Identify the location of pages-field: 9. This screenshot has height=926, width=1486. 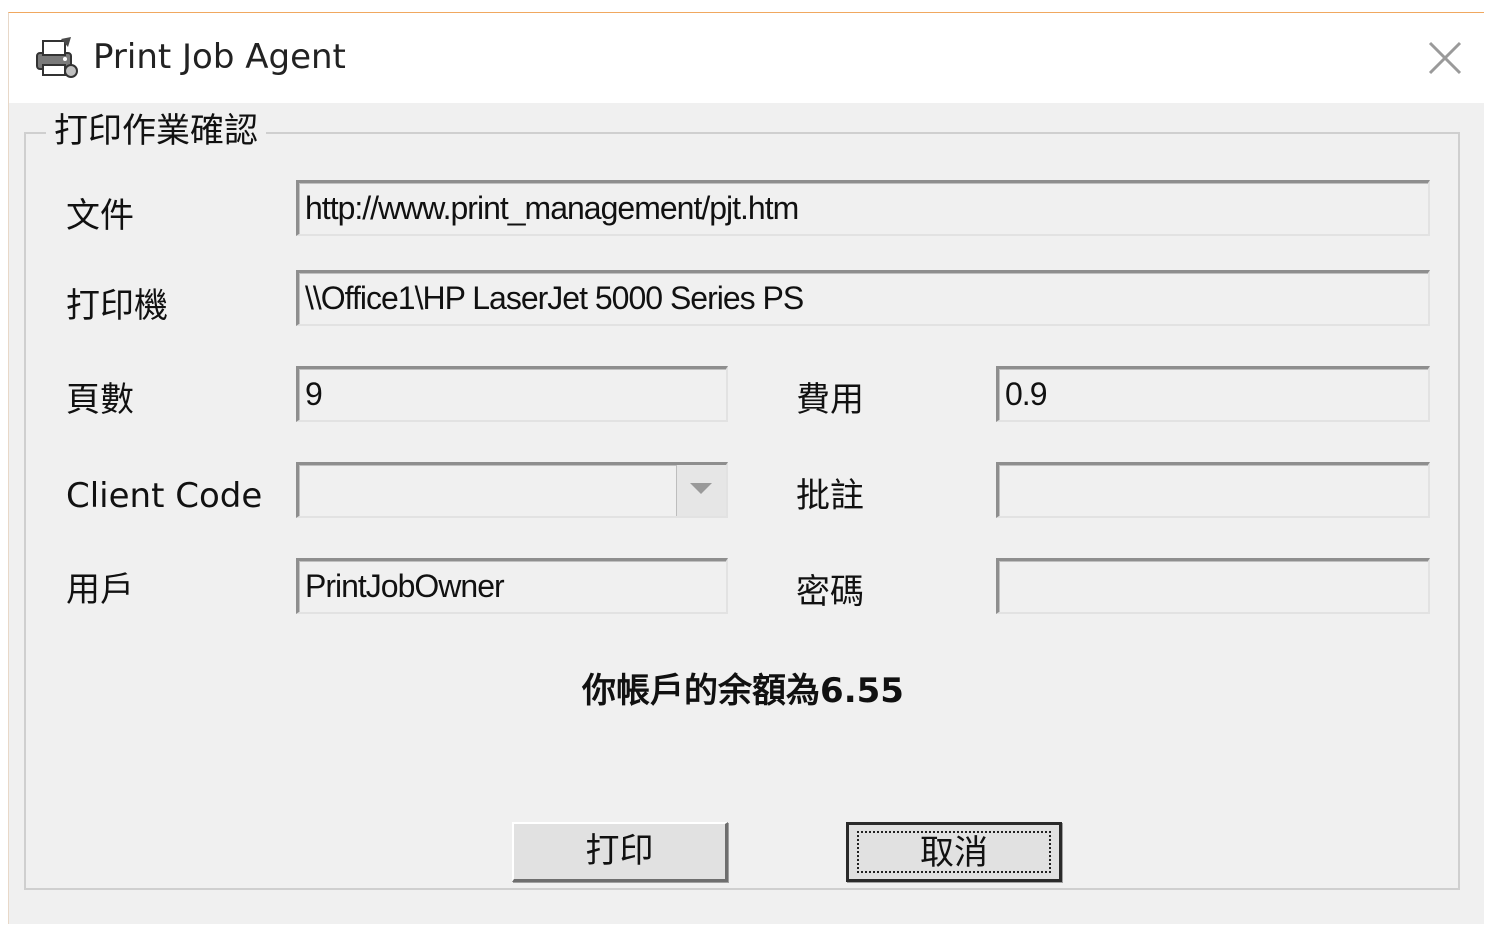
(512, 394).